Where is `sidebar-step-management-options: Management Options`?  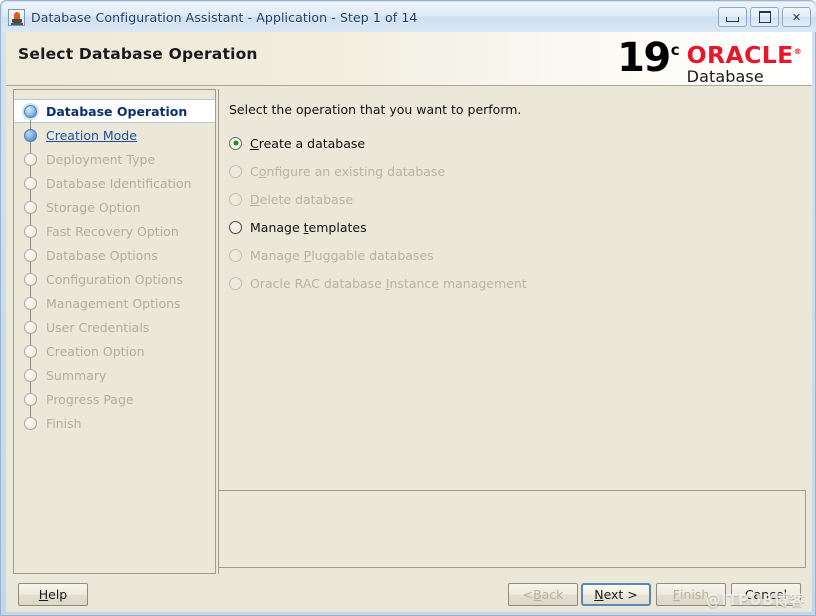
sidebar-step-management-options: Management Options is located at coordinates (114, 303).